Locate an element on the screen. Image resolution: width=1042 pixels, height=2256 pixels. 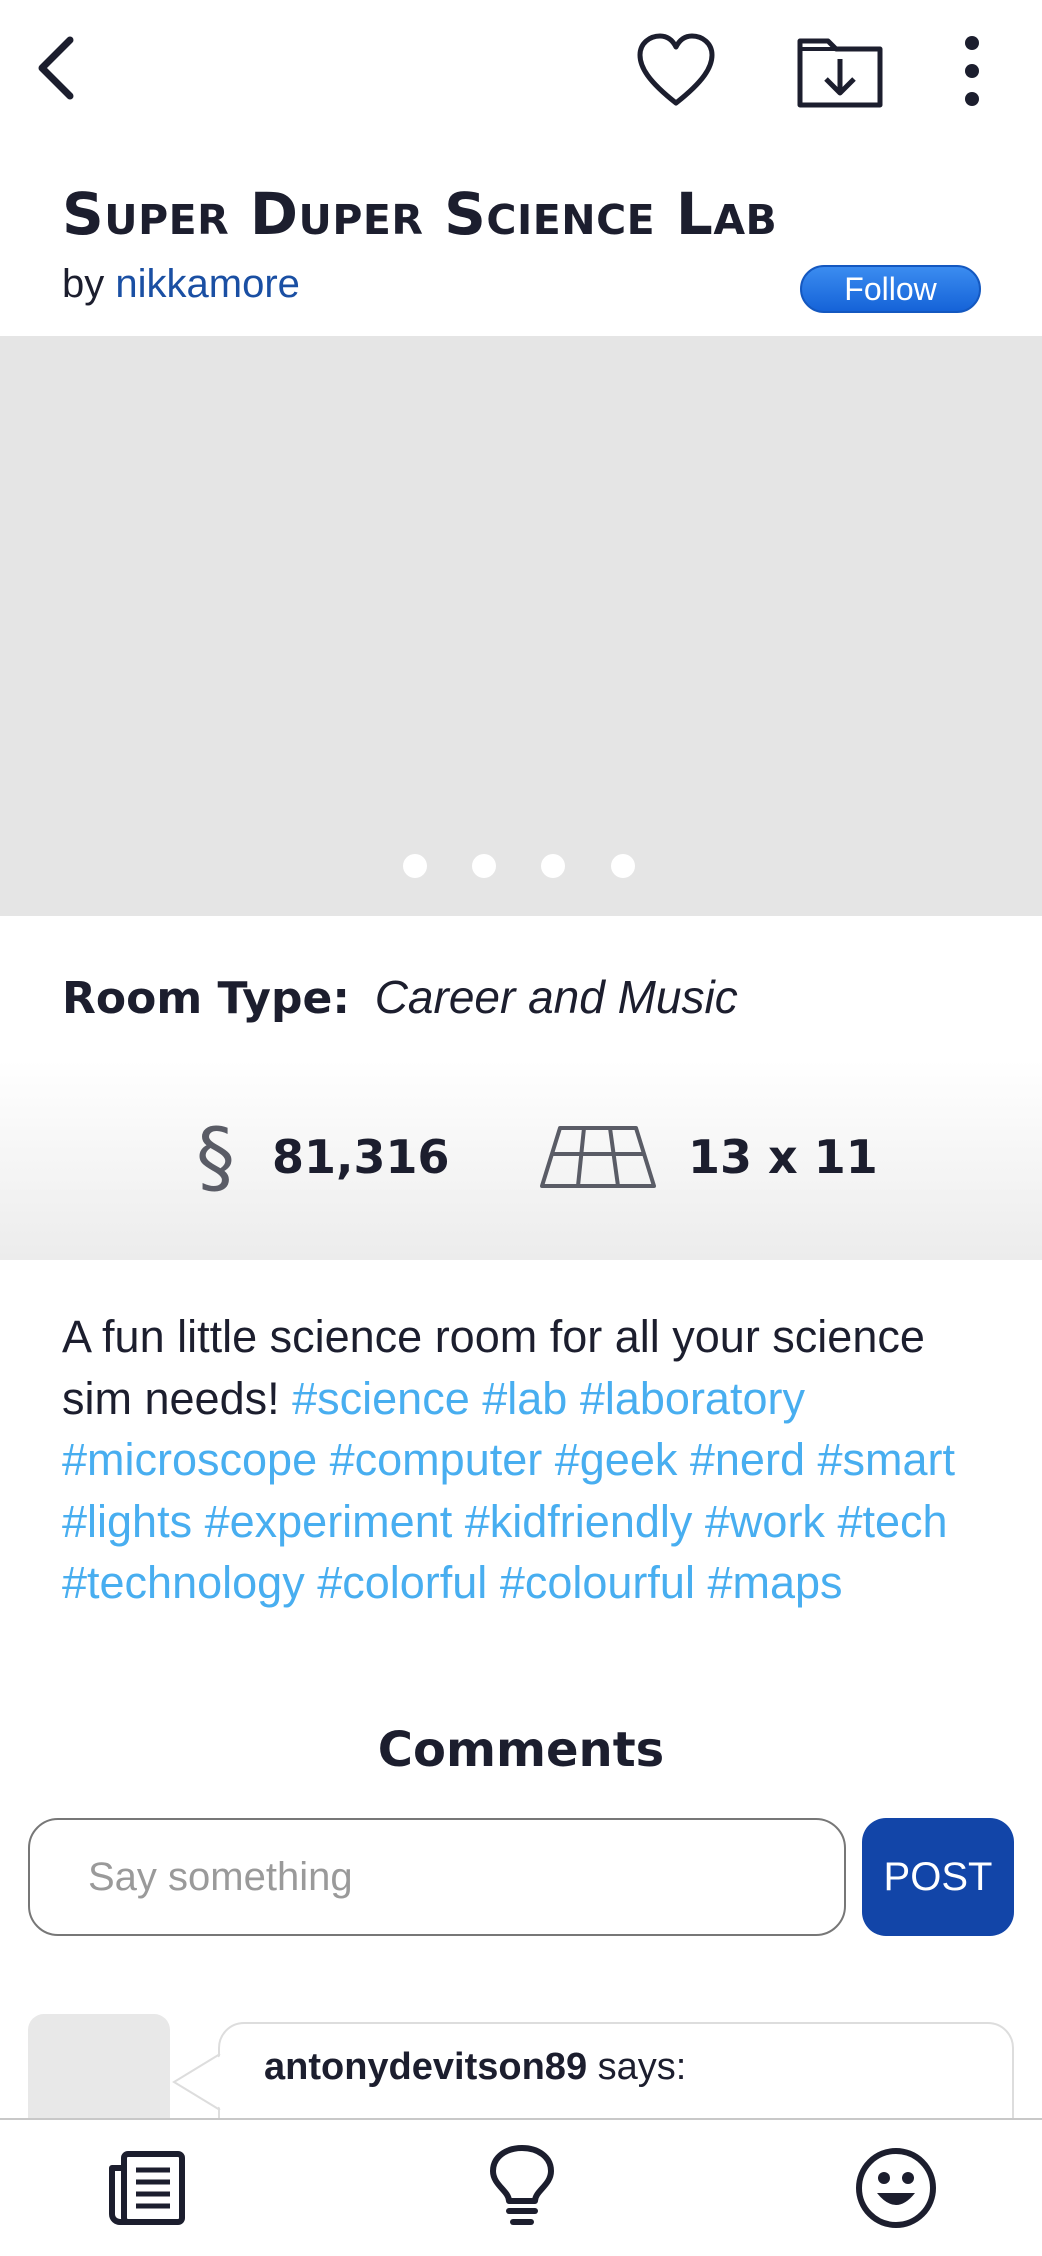
comment-input is located at coordinates (437, 1877).